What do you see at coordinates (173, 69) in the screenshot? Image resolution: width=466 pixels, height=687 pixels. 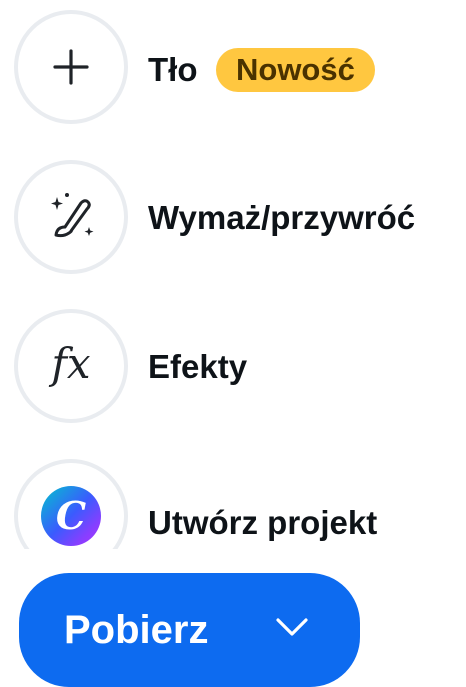 I see `menu-item-label: Tło` at bounding box center [173, 69].